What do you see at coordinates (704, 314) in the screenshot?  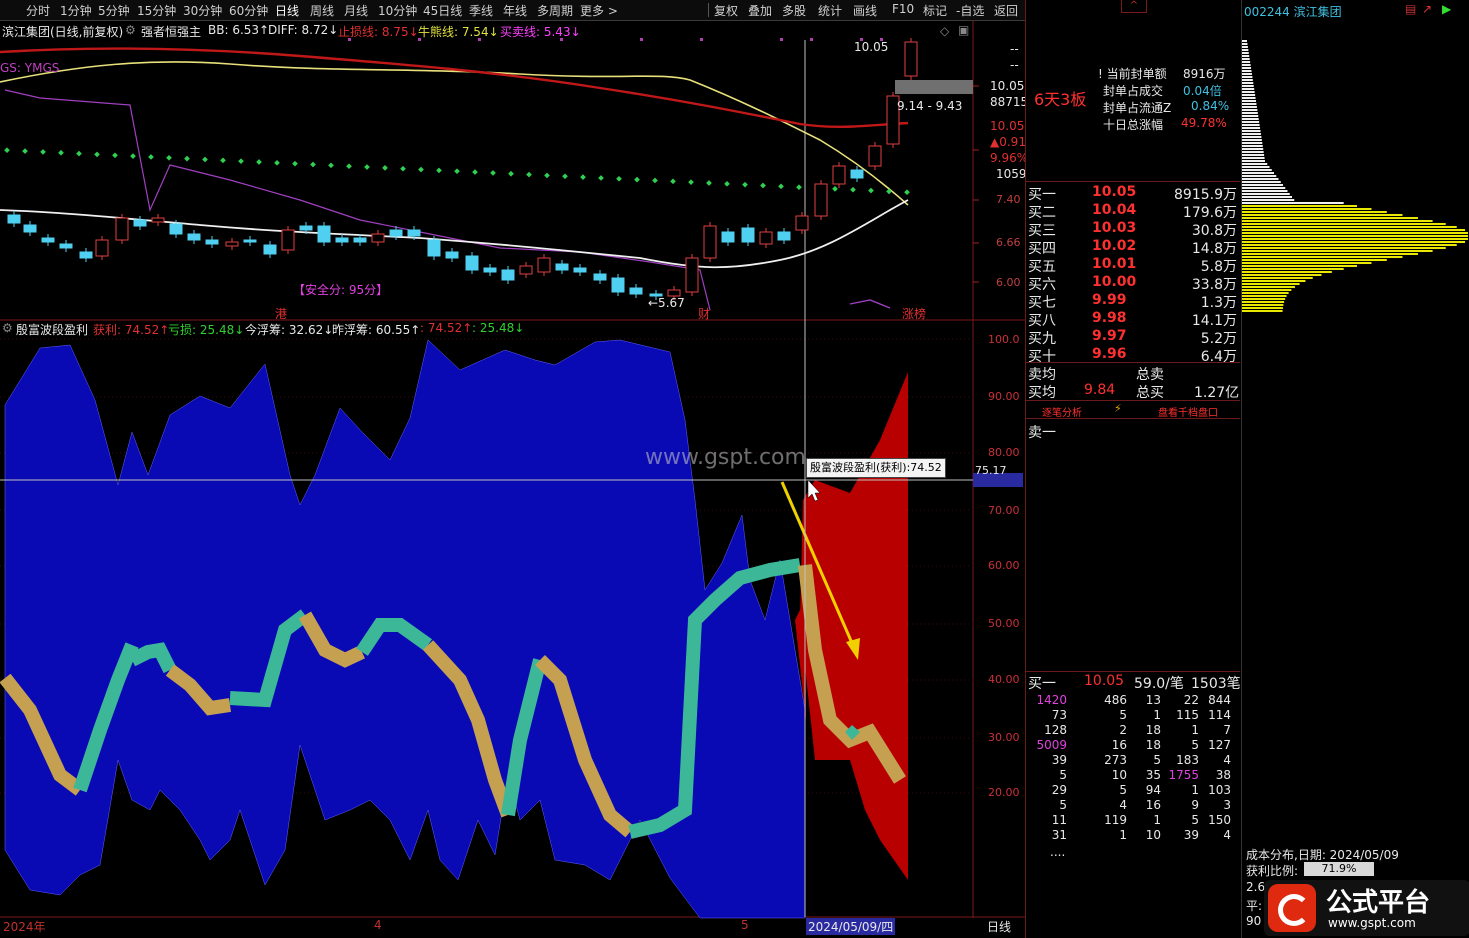 I see `tag-cai: 财` at bounding box center [704, 314].